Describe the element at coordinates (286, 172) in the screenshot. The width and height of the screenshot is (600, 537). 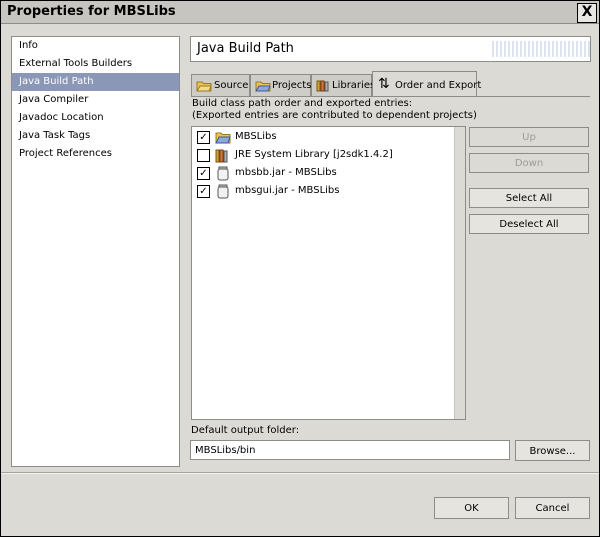
I see `entry-label: mbsbb.jar - MBSLibs` at that location.